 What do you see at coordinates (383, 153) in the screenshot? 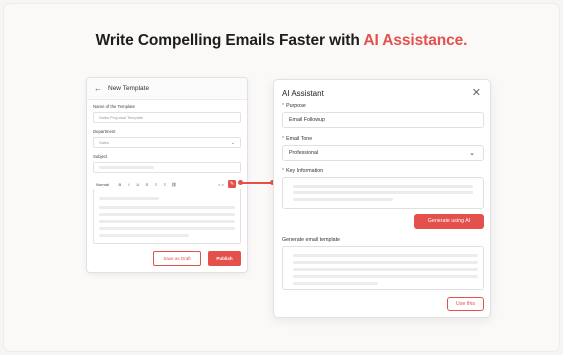
I see `email-tone-select: Professional ⌄` at bounding box center [383, 153].